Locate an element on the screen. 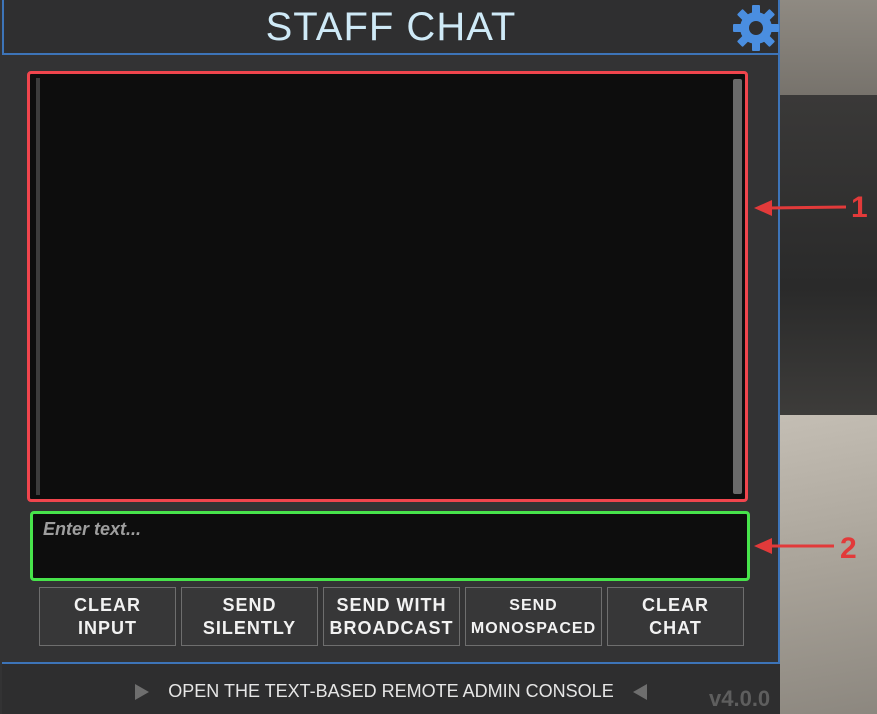 Image resolution: width=877 pixels, height=714 pixels. chat-input-box is located at coordinates (390, 546).